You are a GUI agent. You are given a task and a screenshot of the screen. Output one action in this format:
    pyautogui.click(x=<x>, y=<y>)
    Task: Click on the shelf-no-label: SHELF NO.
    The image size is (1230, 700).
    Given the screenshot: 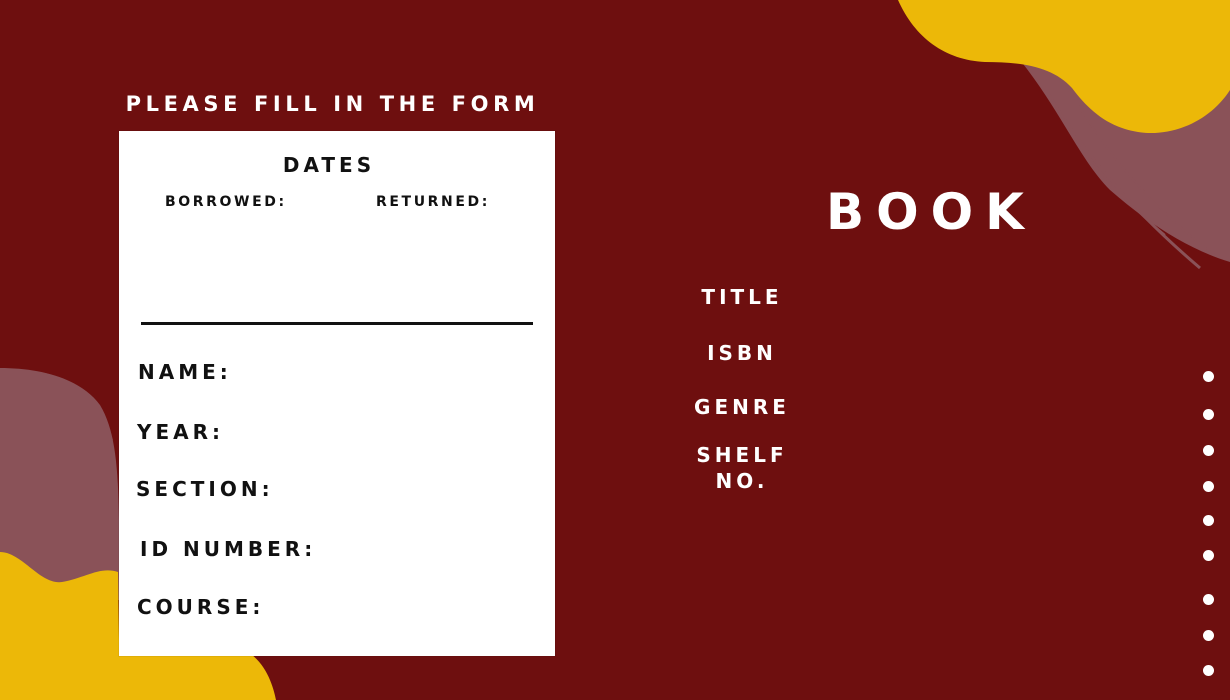 What is the action you would take?
    pyautogui.click(x=742, y=468)
    